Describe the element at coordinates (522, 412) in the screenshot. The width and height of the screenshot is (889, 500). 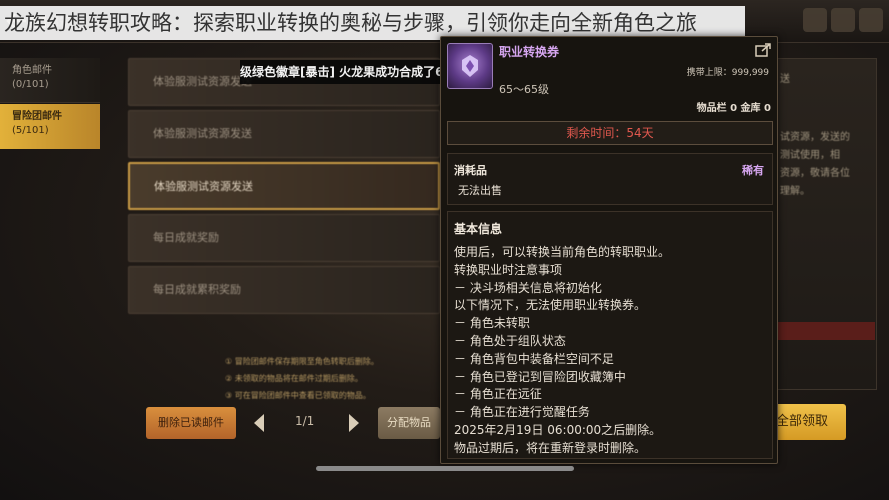
I see `desc-line: － 角色正在进行觉醒任务` at that location.